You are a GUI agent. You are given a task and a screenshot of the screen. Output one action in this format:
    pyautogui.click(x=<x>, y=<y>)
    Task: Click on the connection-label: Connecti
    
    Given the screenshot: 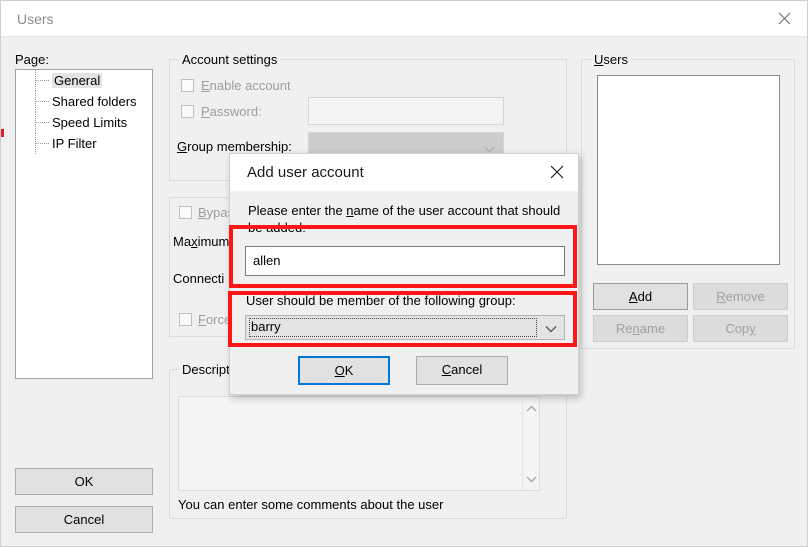 What is the action you would take?
    pyautogui.click(x=199, y=278)
    